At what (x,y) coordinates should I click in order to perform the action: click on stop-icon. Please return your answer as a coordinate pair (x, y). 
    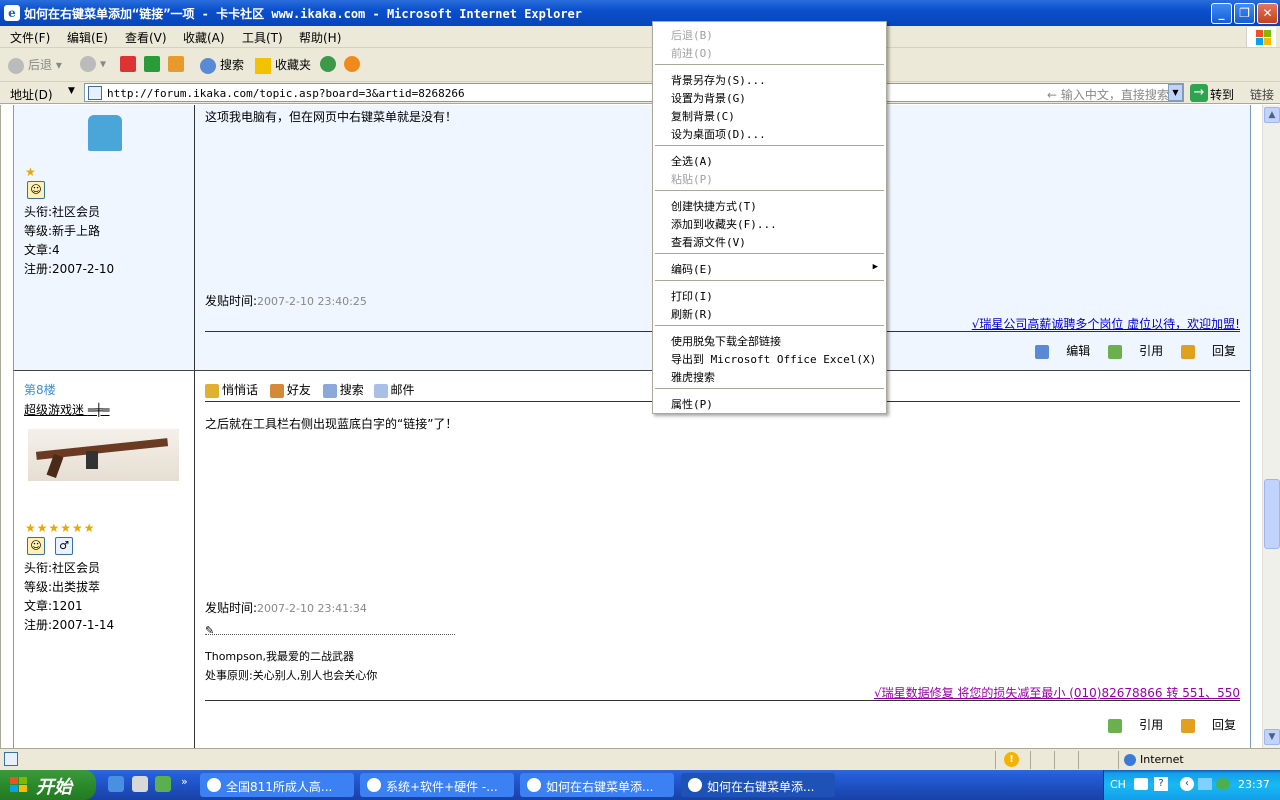
    Looking at the image, I should click on (128, 64).